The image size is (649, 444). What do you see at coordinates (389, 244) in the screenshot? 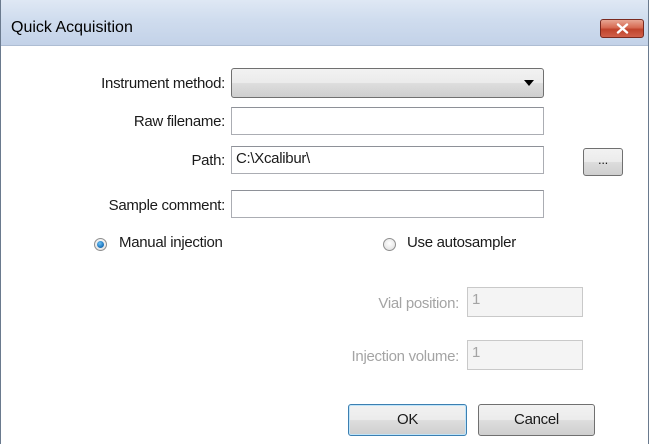
I see `use-autosampler-radio` at bounding box center [389, 244].